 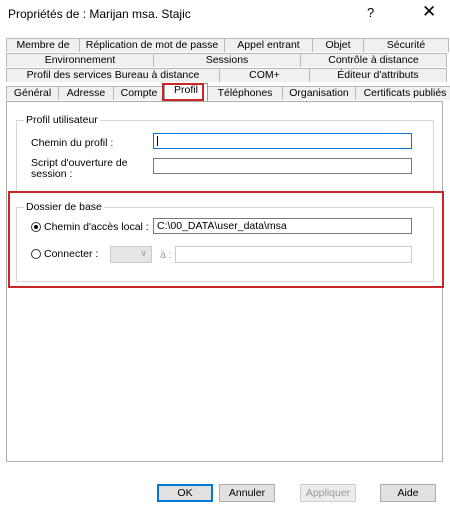 What do you see at coordinates (264, 75) in the screenshot?
I see `tab-com-plus: COM+` at bounding box center [264, 75].